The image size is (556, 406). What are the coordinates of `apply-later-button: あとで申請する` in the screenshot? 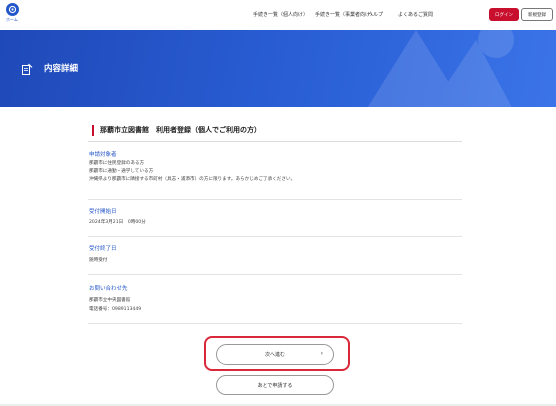 It's located at (275, 385).